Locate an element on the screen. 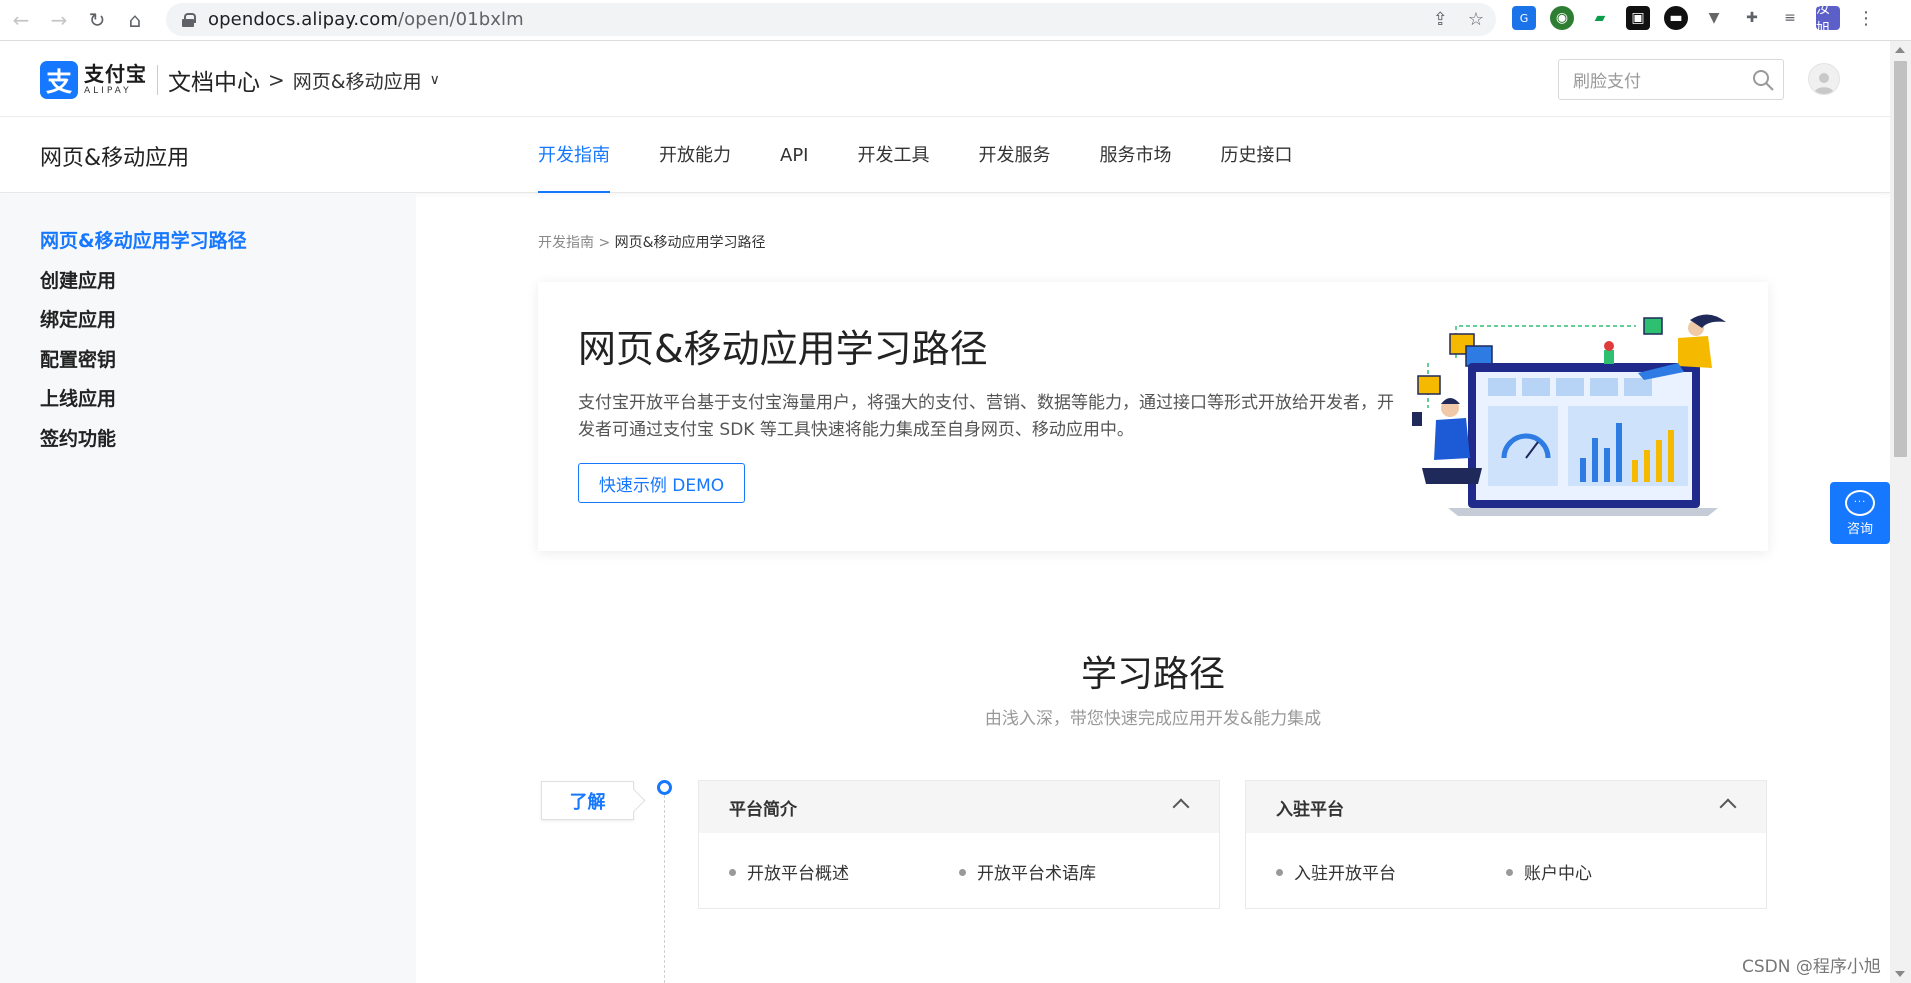 The image size is (1911, 983). sidebar-item-5: 签约功能 is located at coordinates (78, 437).